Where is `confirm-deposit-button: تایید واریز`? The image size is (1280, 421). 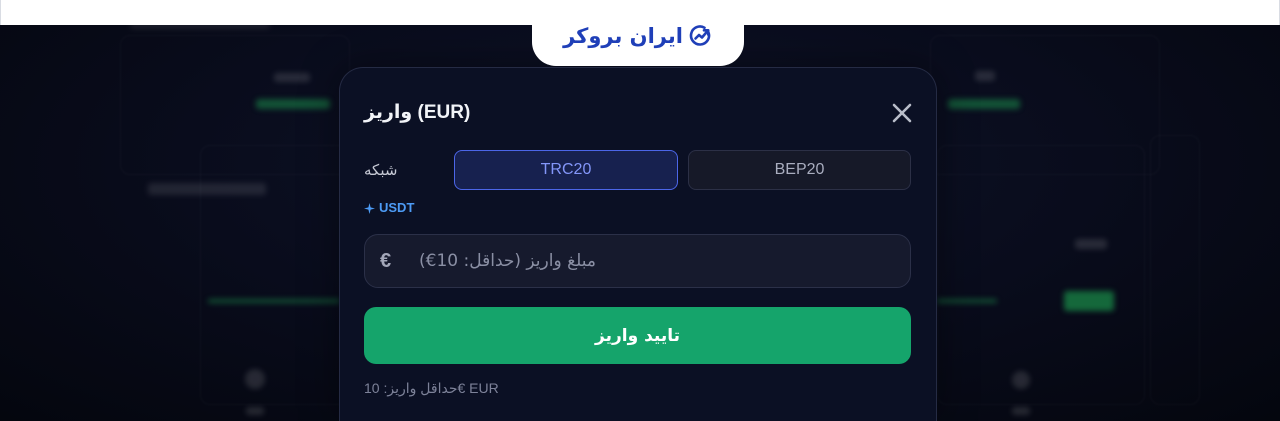
confirm-deposit-button: تایید واریز is located at coordinates (637, 335).